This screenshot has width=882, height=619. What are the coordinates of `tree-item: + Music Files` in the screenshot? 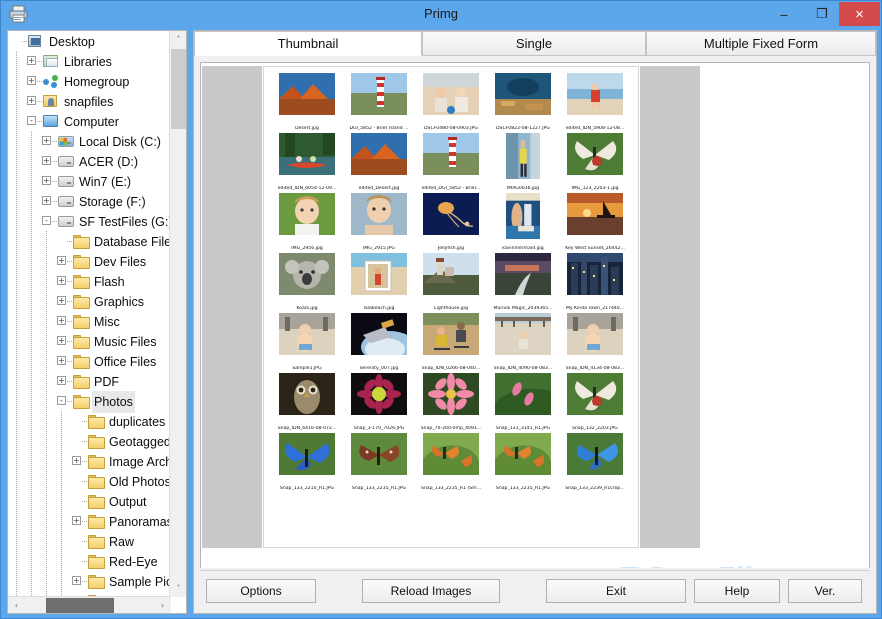 It's located at (89, 341).